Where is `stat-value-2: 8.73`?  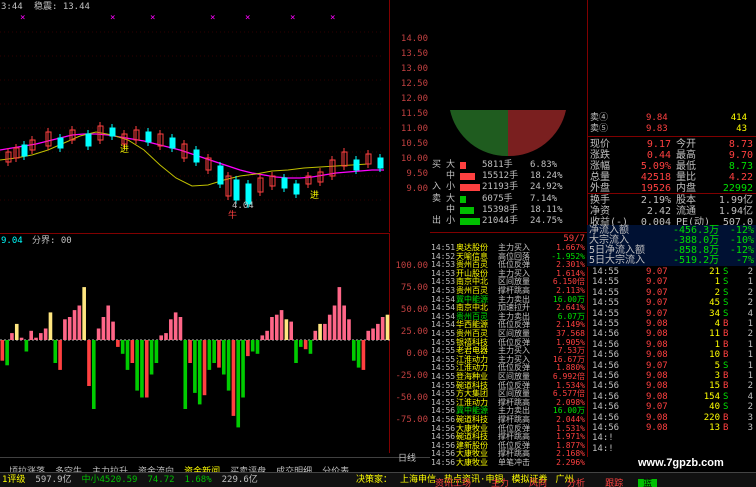
stat-value-2: 8.73 is located at coordinates (740, 144).